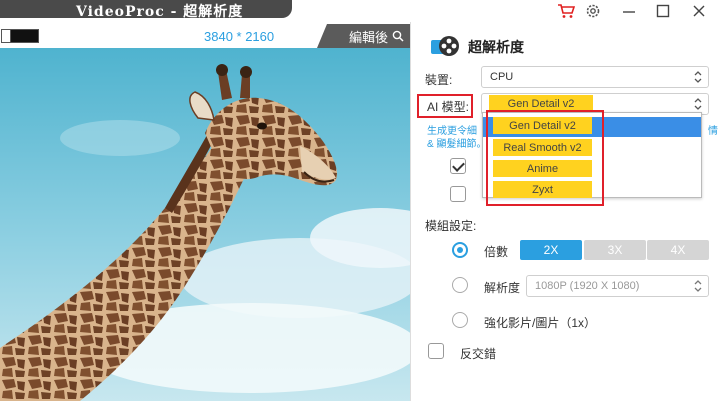 The height and width of the screenshot is (401, 725). I want to click on minimize-icon, so click(629, 11).